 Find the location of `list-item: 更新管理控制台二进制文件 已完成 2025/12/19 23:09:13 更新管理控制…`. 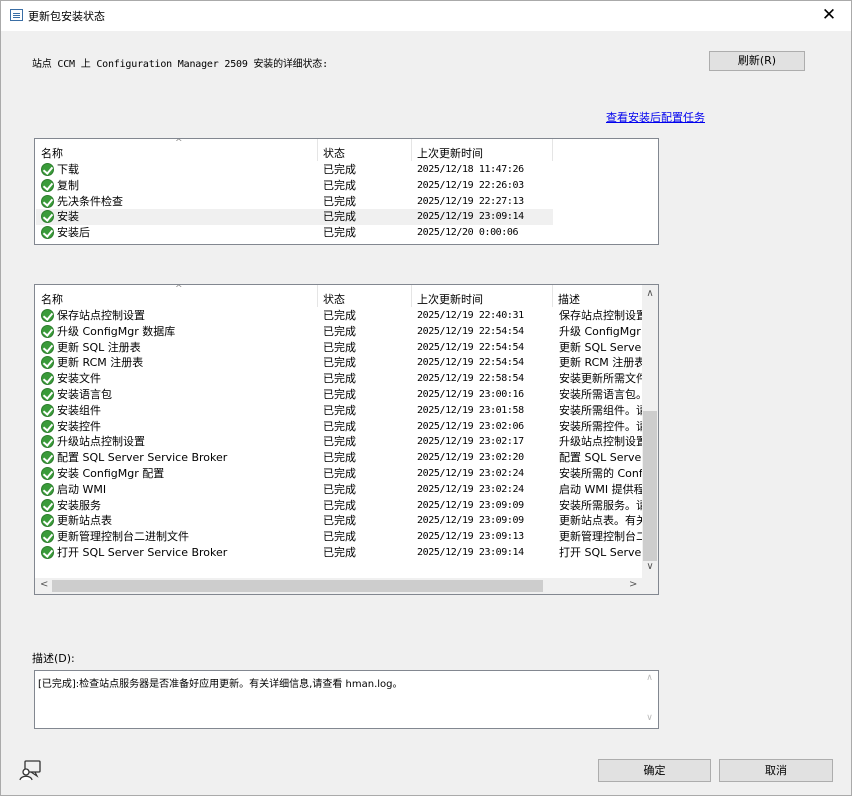

list-item: 更新管理控制台二进制文件 已完成 2025/12/19 23:09:13 更新管理控制… is located at coordinates (339, 537).